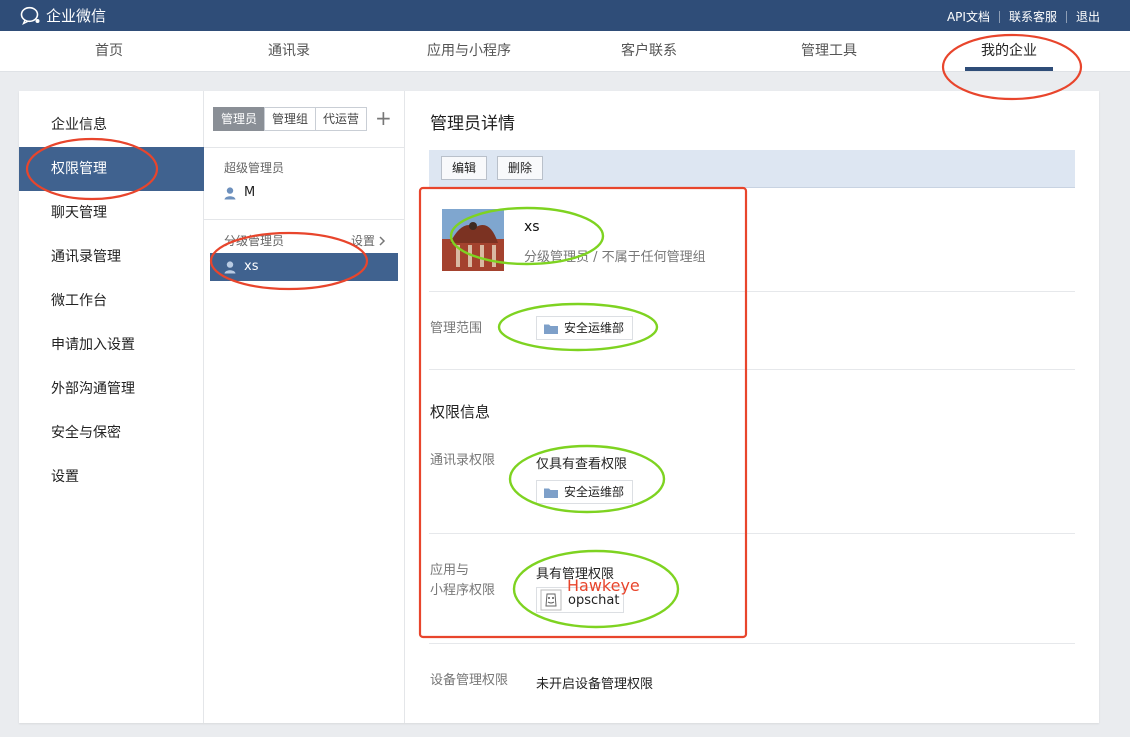 The height and width of the screenshot is (737, 1130). I want to click on logout-link: 退出, so click(1088, 16).